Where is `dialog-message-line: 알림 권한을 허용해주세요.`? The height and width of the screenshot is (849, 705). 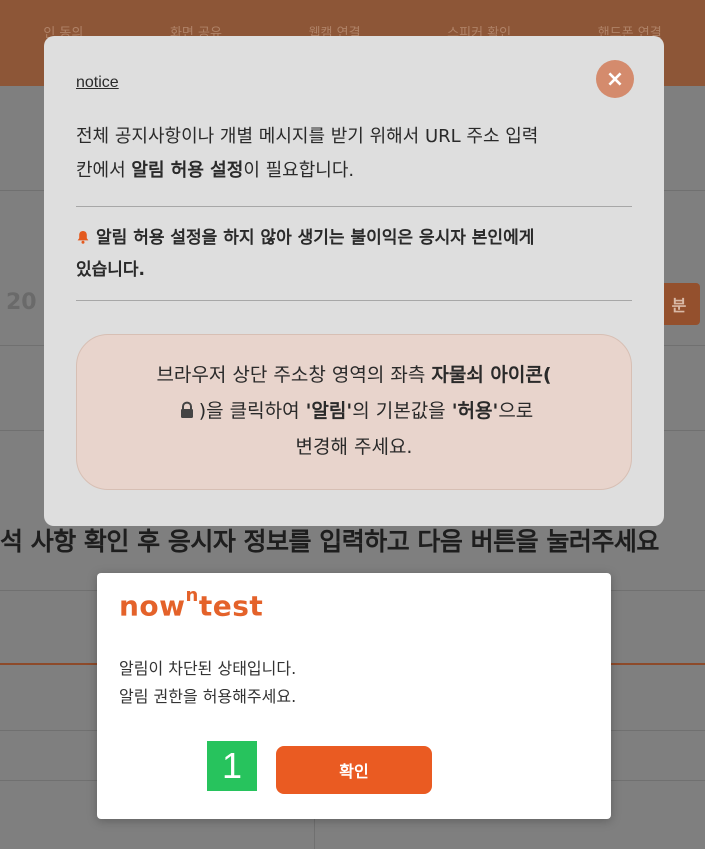 dialog-message-line: 알림 권한을 허용해주세요. is located at coordinates (208, 696).